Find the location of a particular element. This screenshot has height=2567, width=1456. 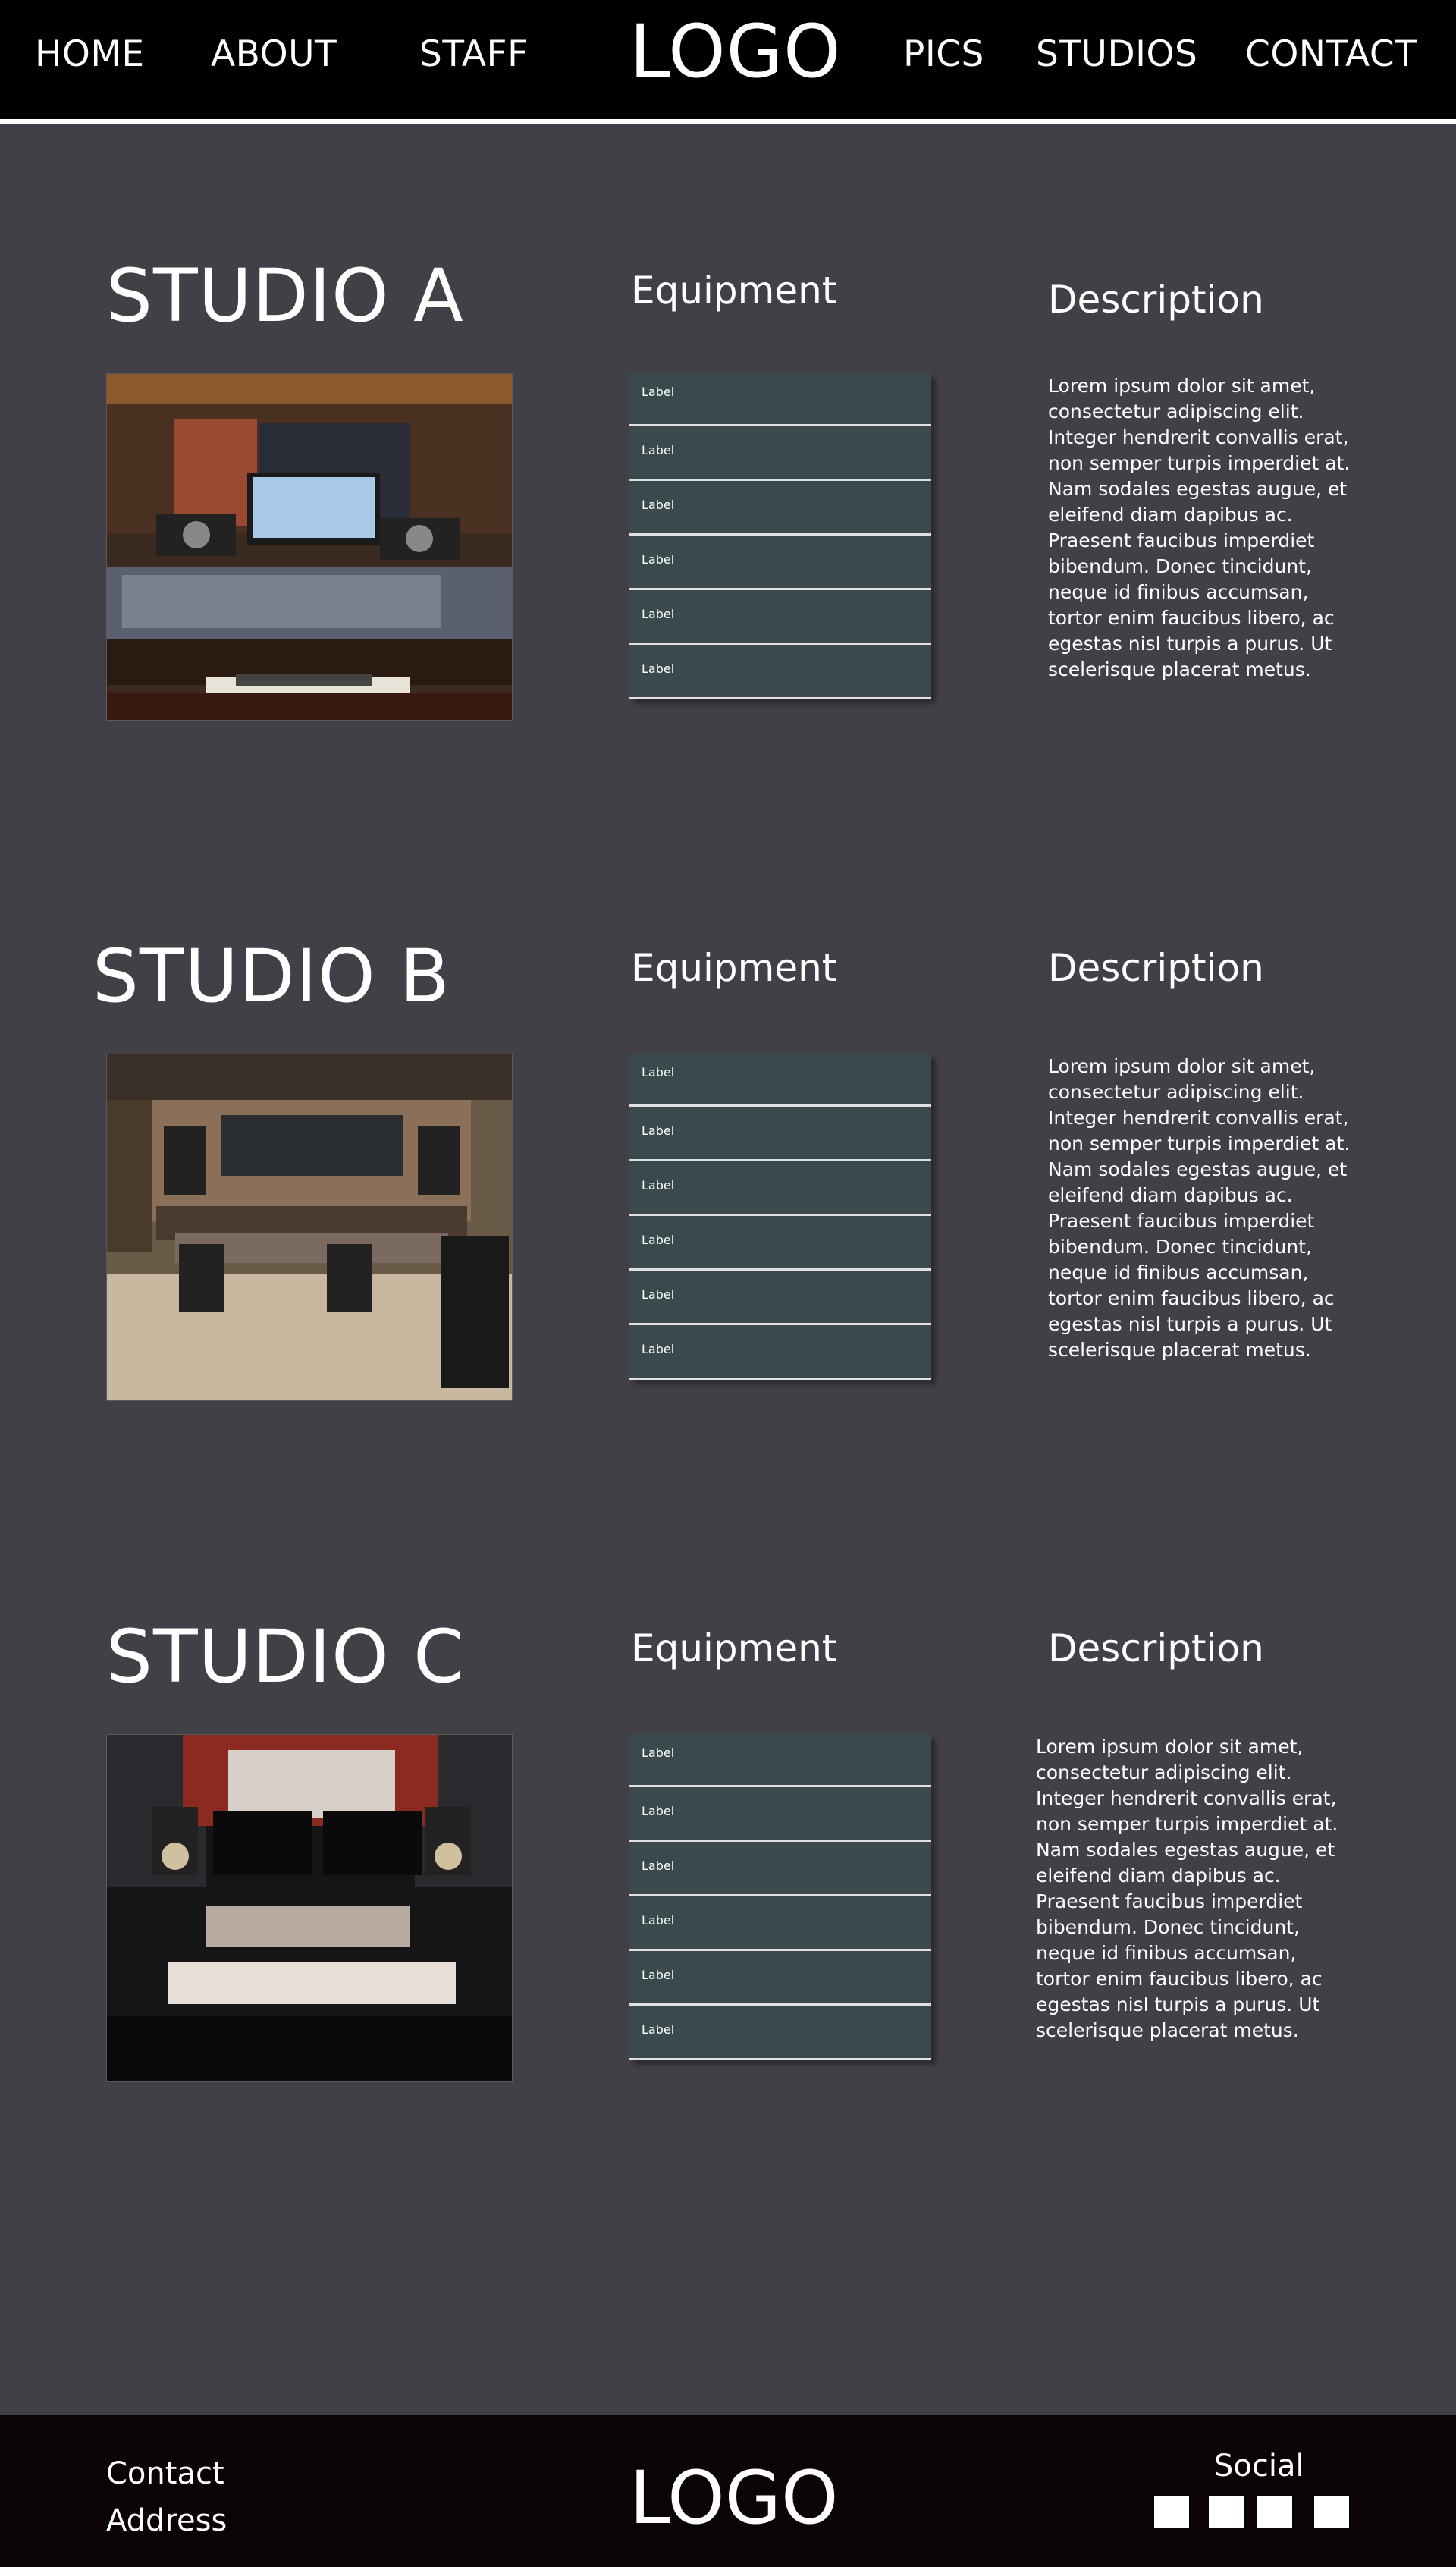

studio-title: STUDIO C is located at coordinates (286, 1657).